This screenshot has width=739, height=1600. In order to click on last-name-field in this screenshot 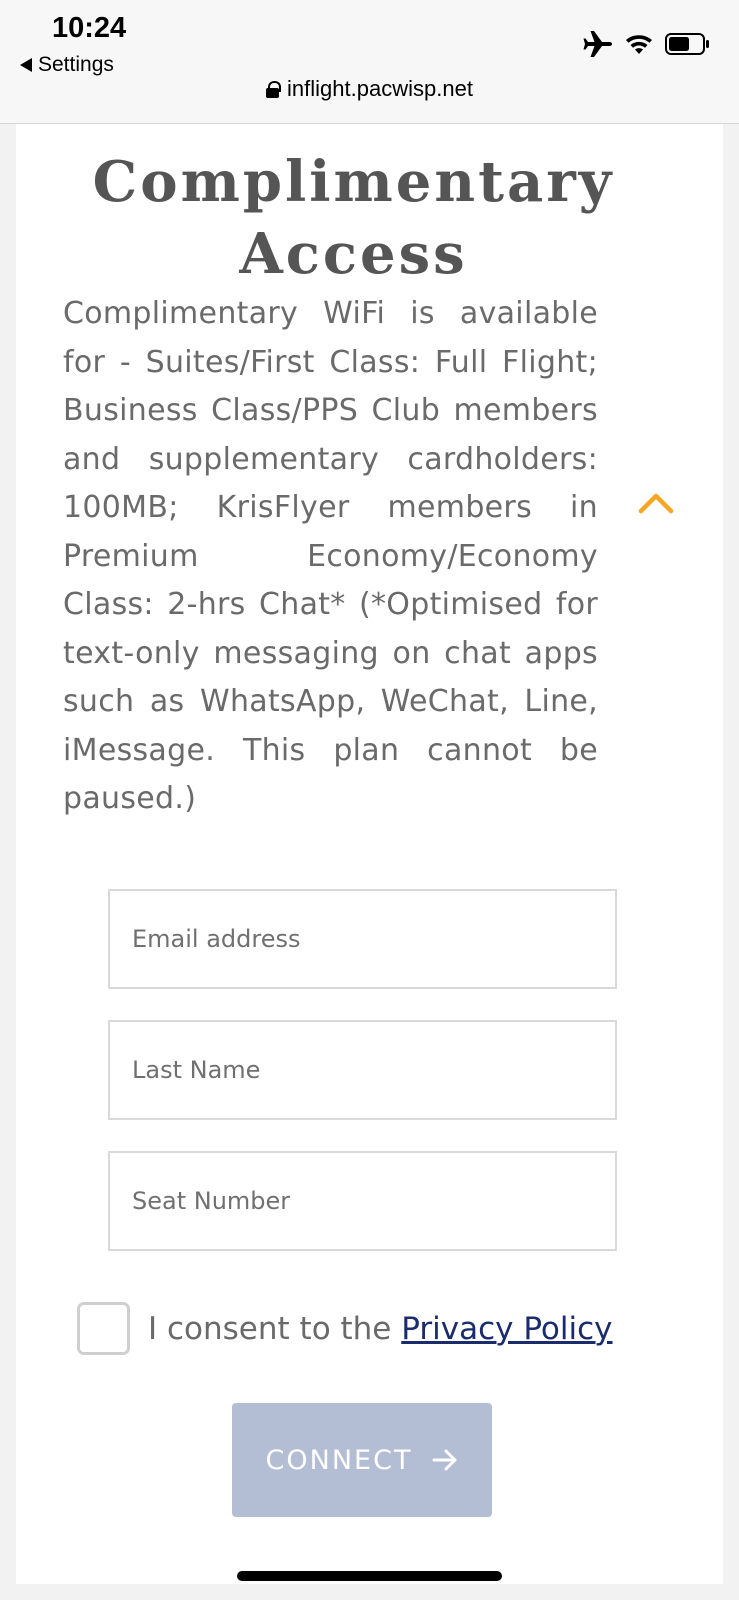, I will do `click(362, 1070)`.